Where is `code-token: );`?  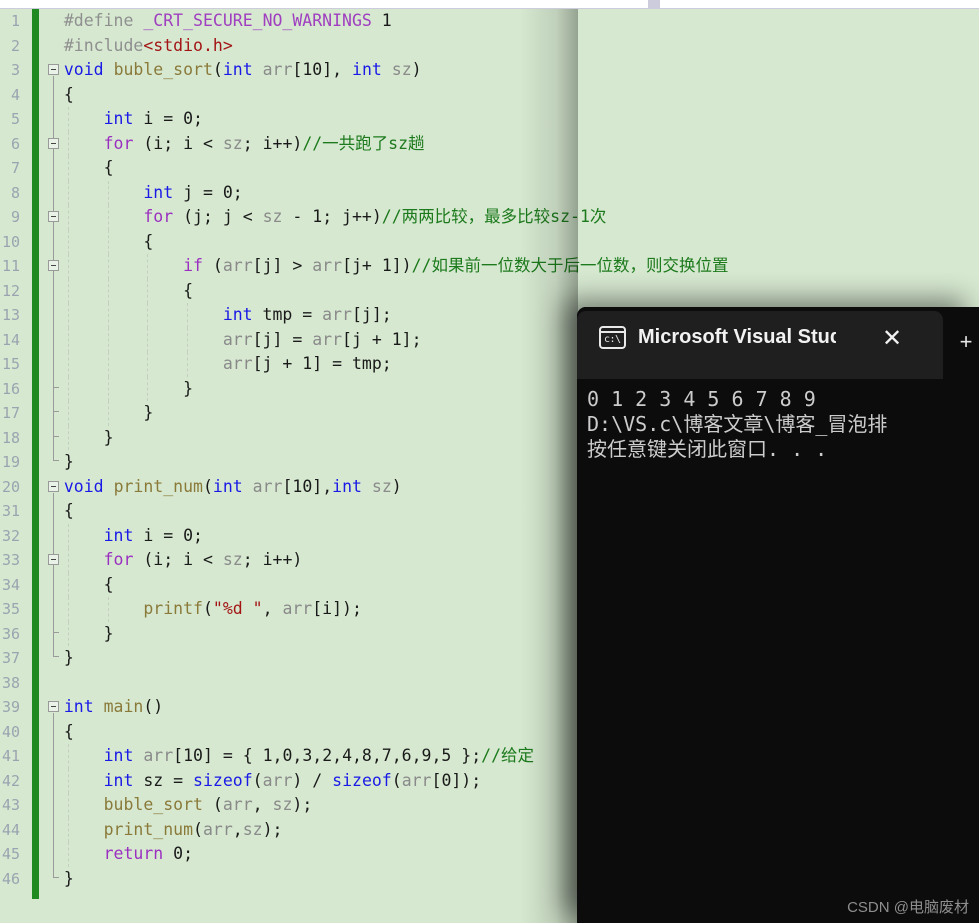
code-token: ); is located at coordinates (272, 829).